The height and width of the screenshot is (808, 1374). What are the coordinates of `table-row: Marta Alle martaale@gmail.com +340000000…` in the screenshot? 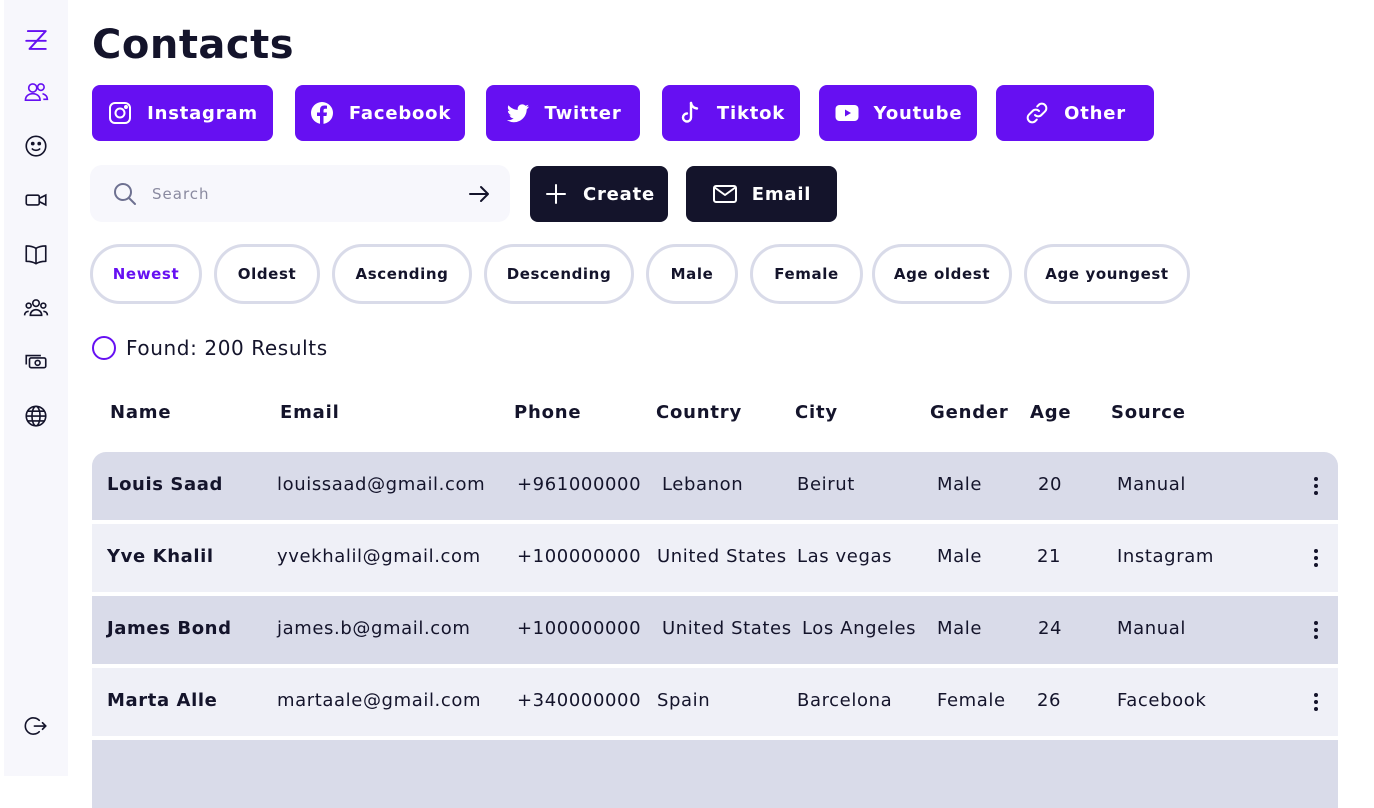 It's located at (715, 702).